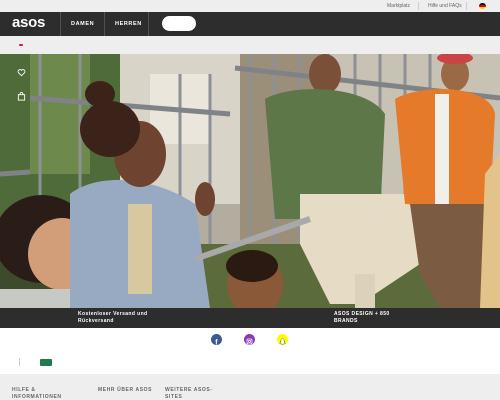  What do you see at coordinates (123, 318) in the screenshot?
I see `free-shipping-text: Kostenloser Versand und Rückversand` at bounding box center [123, 318].